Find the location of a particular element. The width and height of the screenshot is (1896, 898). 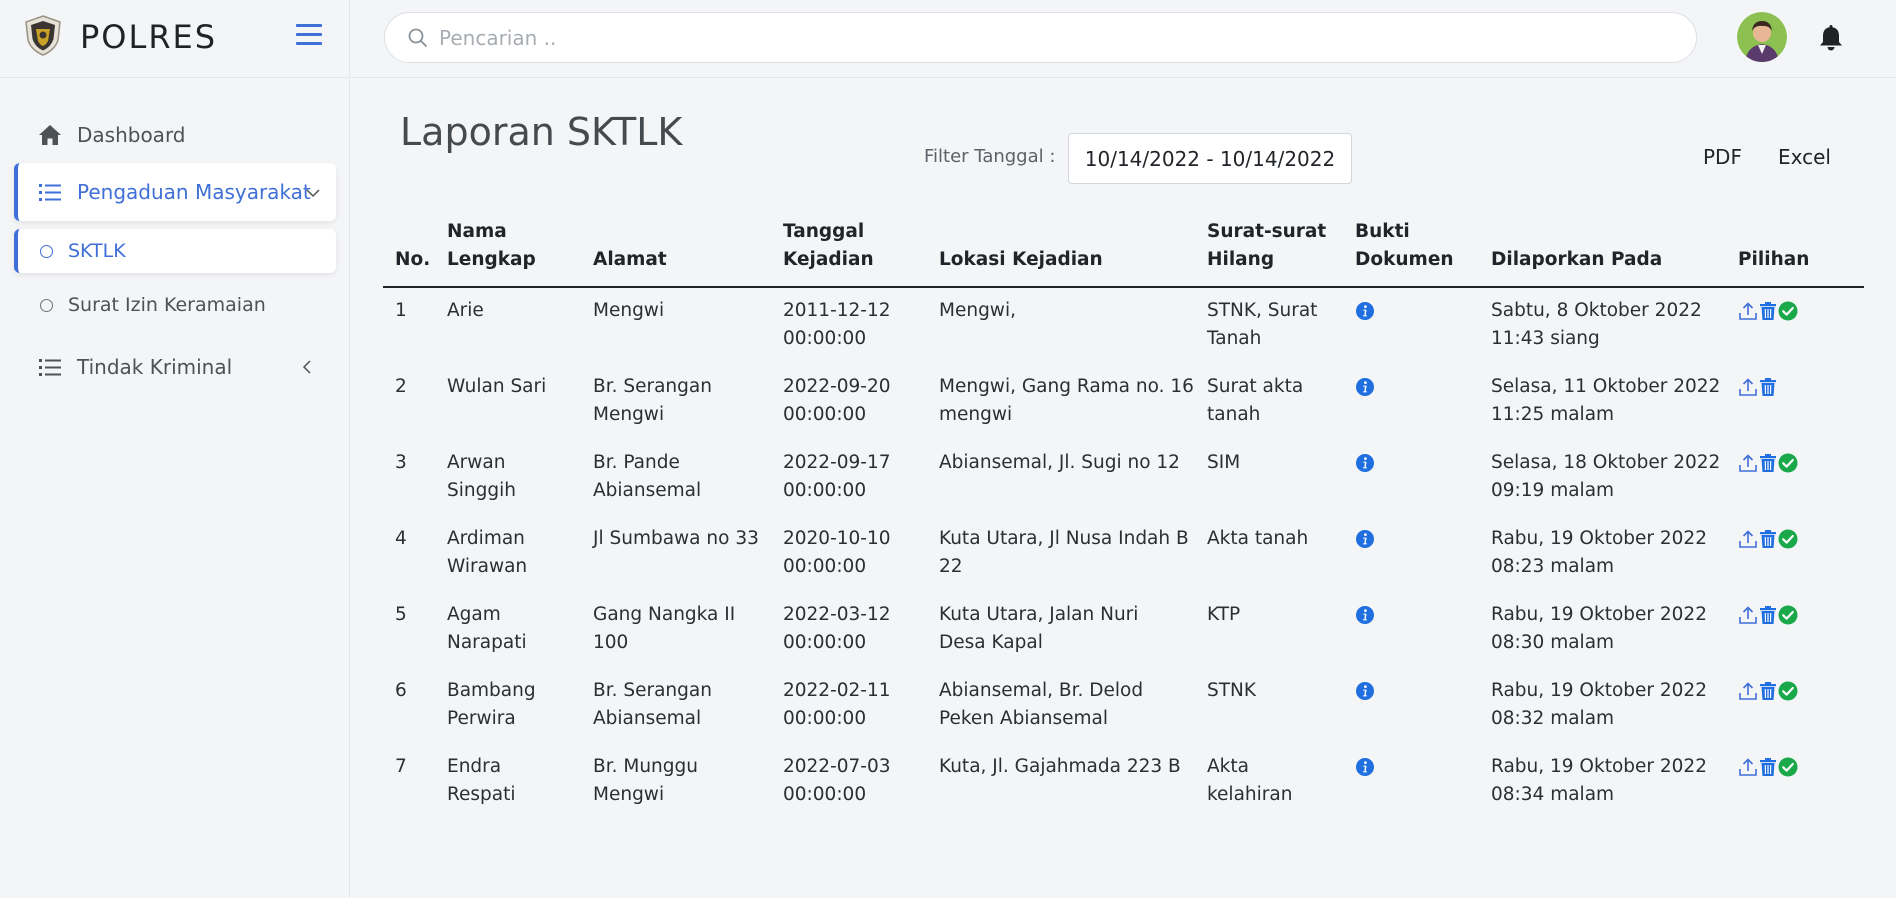

header-text: Dilaporkan Pada is located at coordinates (1577, 259).